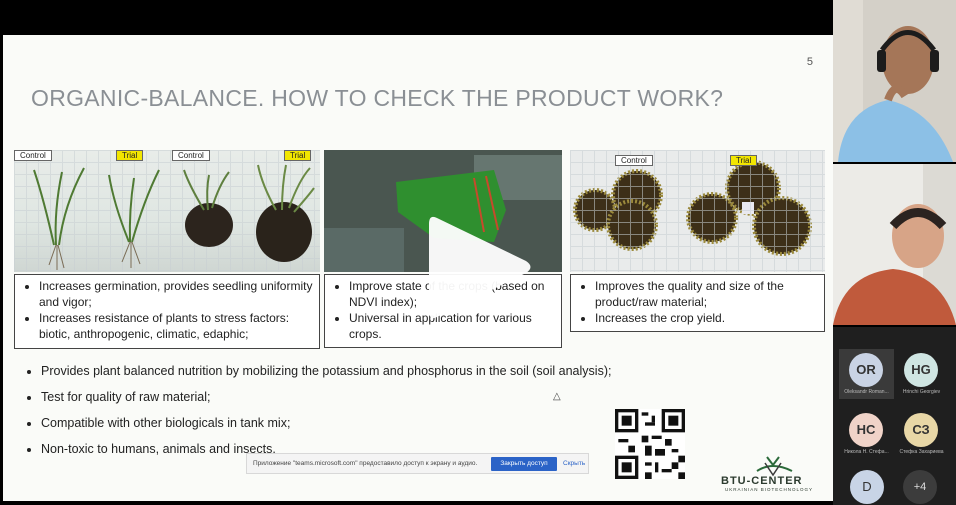 This screenshot has width=956, height=505. What do you see at coordinates (480, 267) in the screenshot?
I see `play-icon` at bounding box center [480, 267].